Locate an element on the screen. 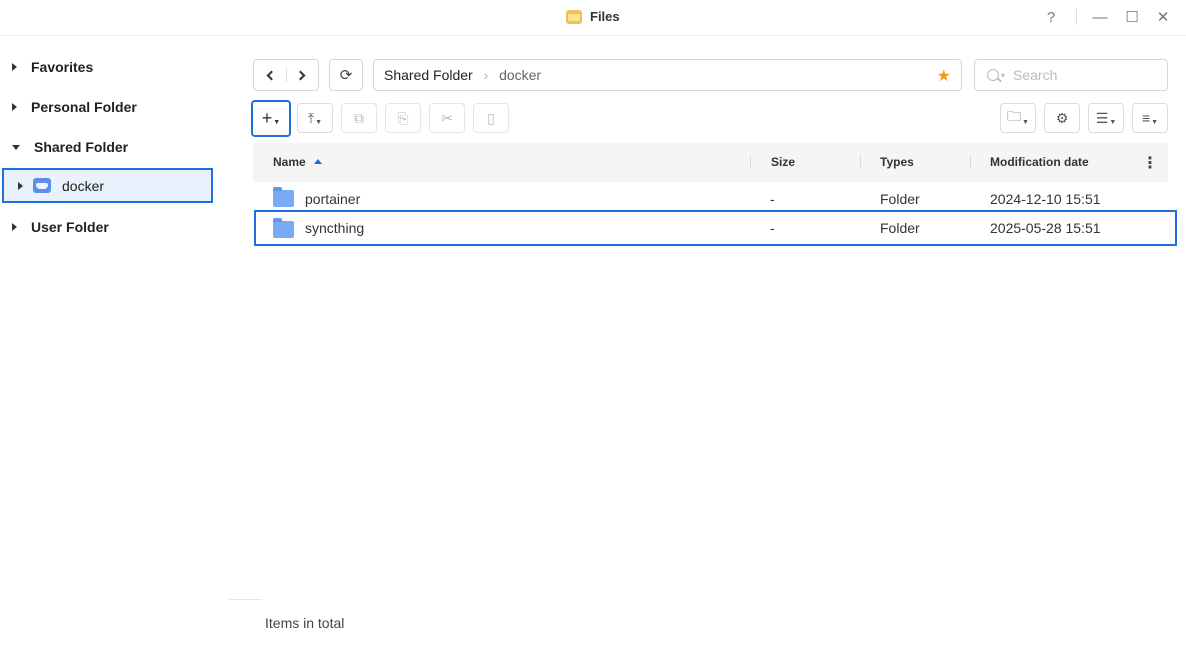  paste-icon: ⎘ is located at coordinates (403, 117).